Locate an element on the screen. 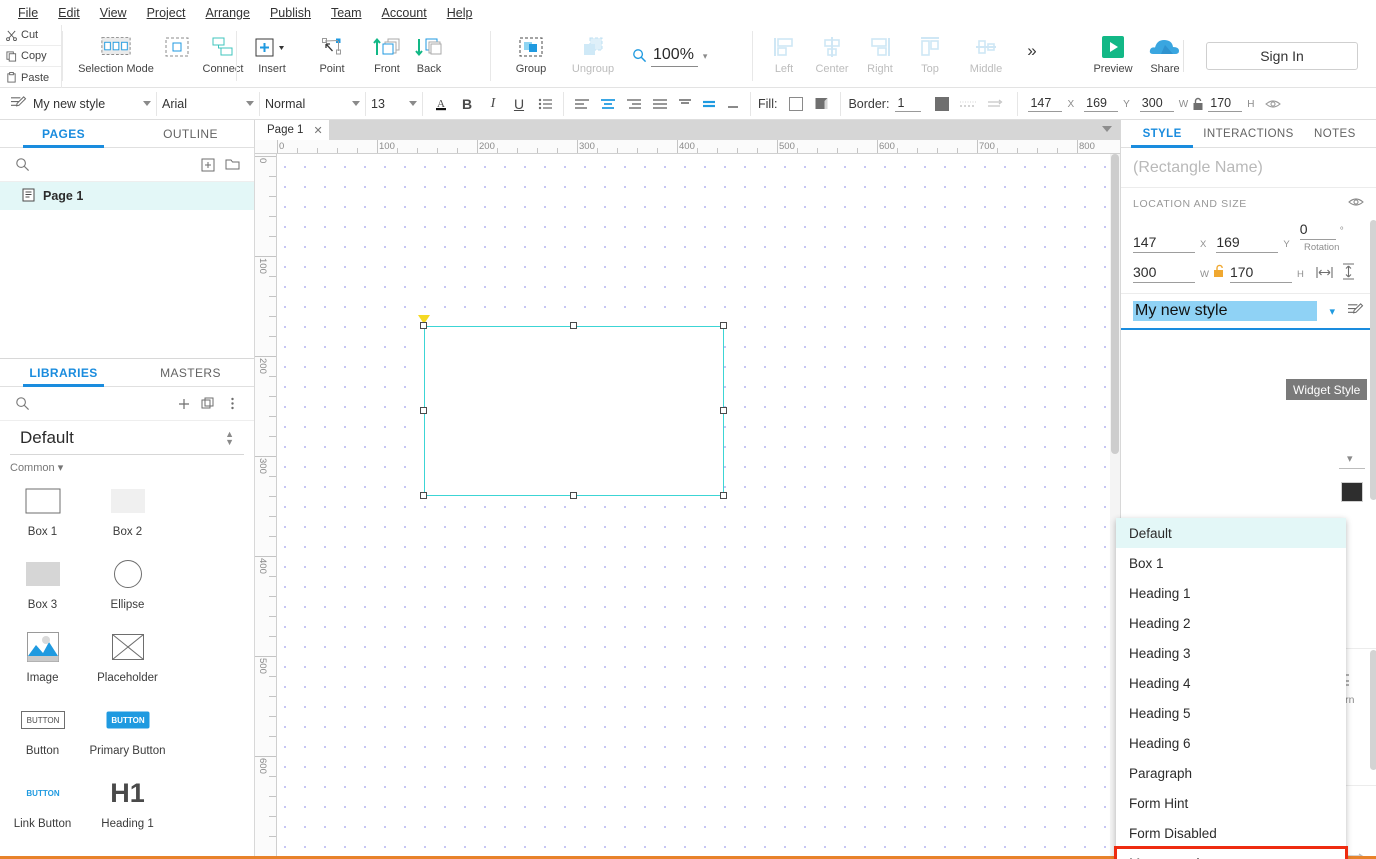 The width and height of the screenshot is (1376, 859). right-panel-scroll-thumb is located at coordinates (1373, 360).